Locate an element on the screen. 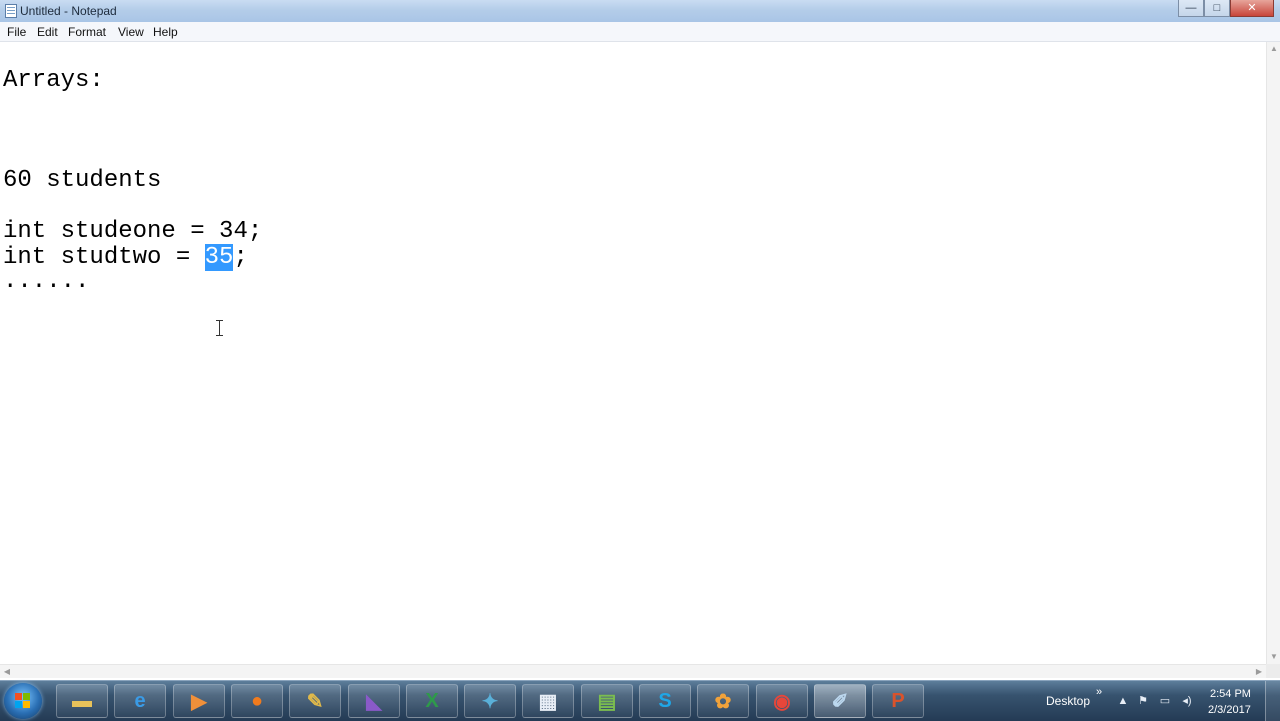 The width and height of the screenshot is (1280, 721). powerpoint-icon: P is located at coordinates (898, 700).